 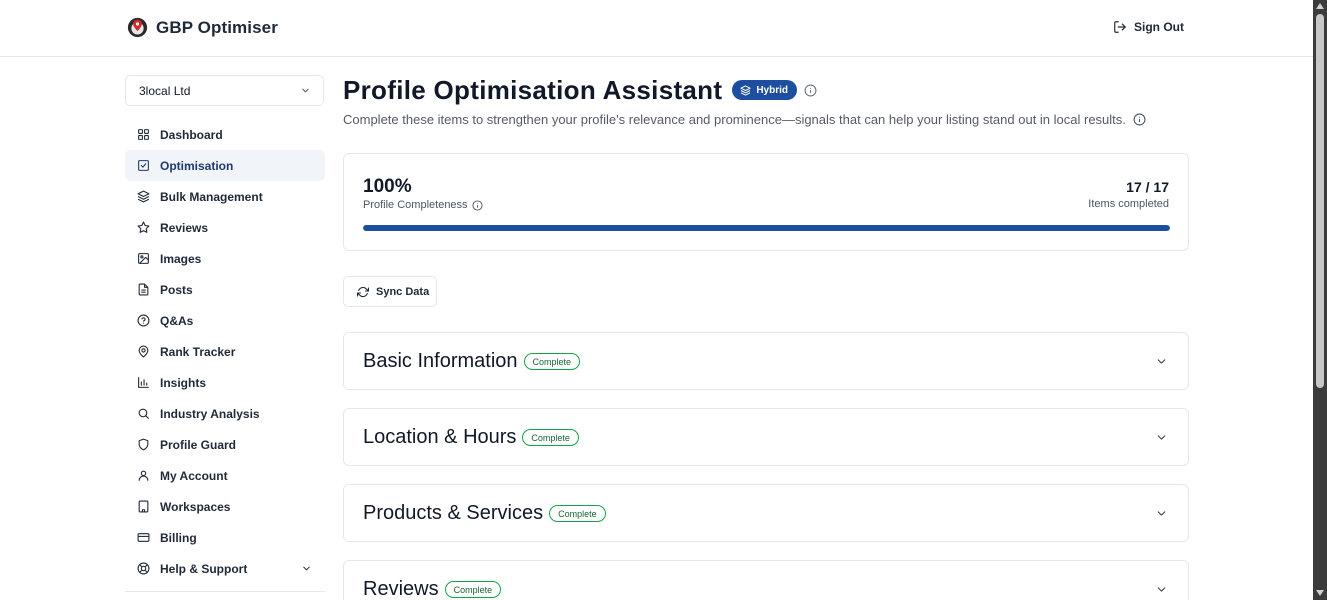 What do you see at coordinates (1120, 27) in the screenshot?
I see `sign-out-icon` at bounding box center [1120, 27].